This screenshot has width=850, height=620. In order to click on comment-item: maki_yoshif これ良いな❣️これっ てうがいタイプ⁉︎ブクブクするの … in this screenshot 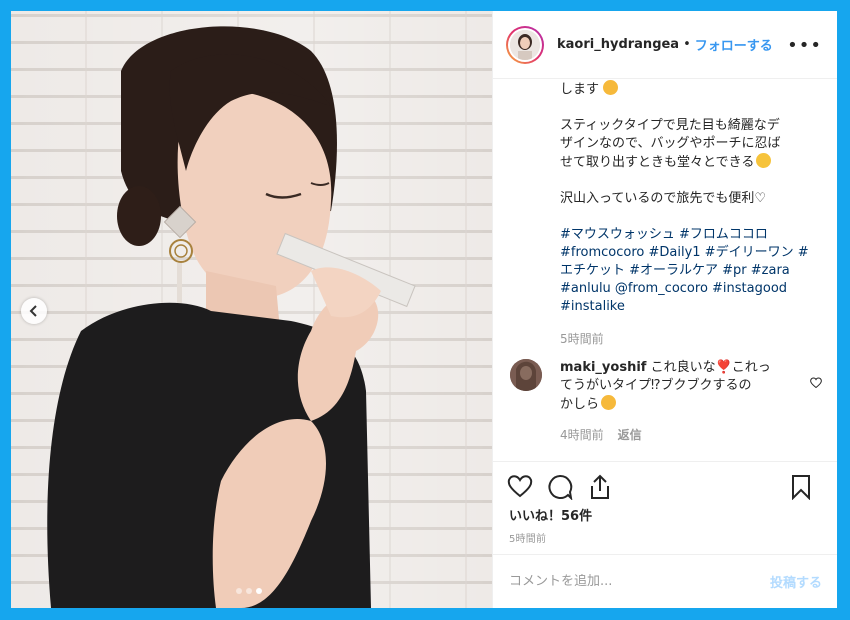, I will do `click(666, 401)`.